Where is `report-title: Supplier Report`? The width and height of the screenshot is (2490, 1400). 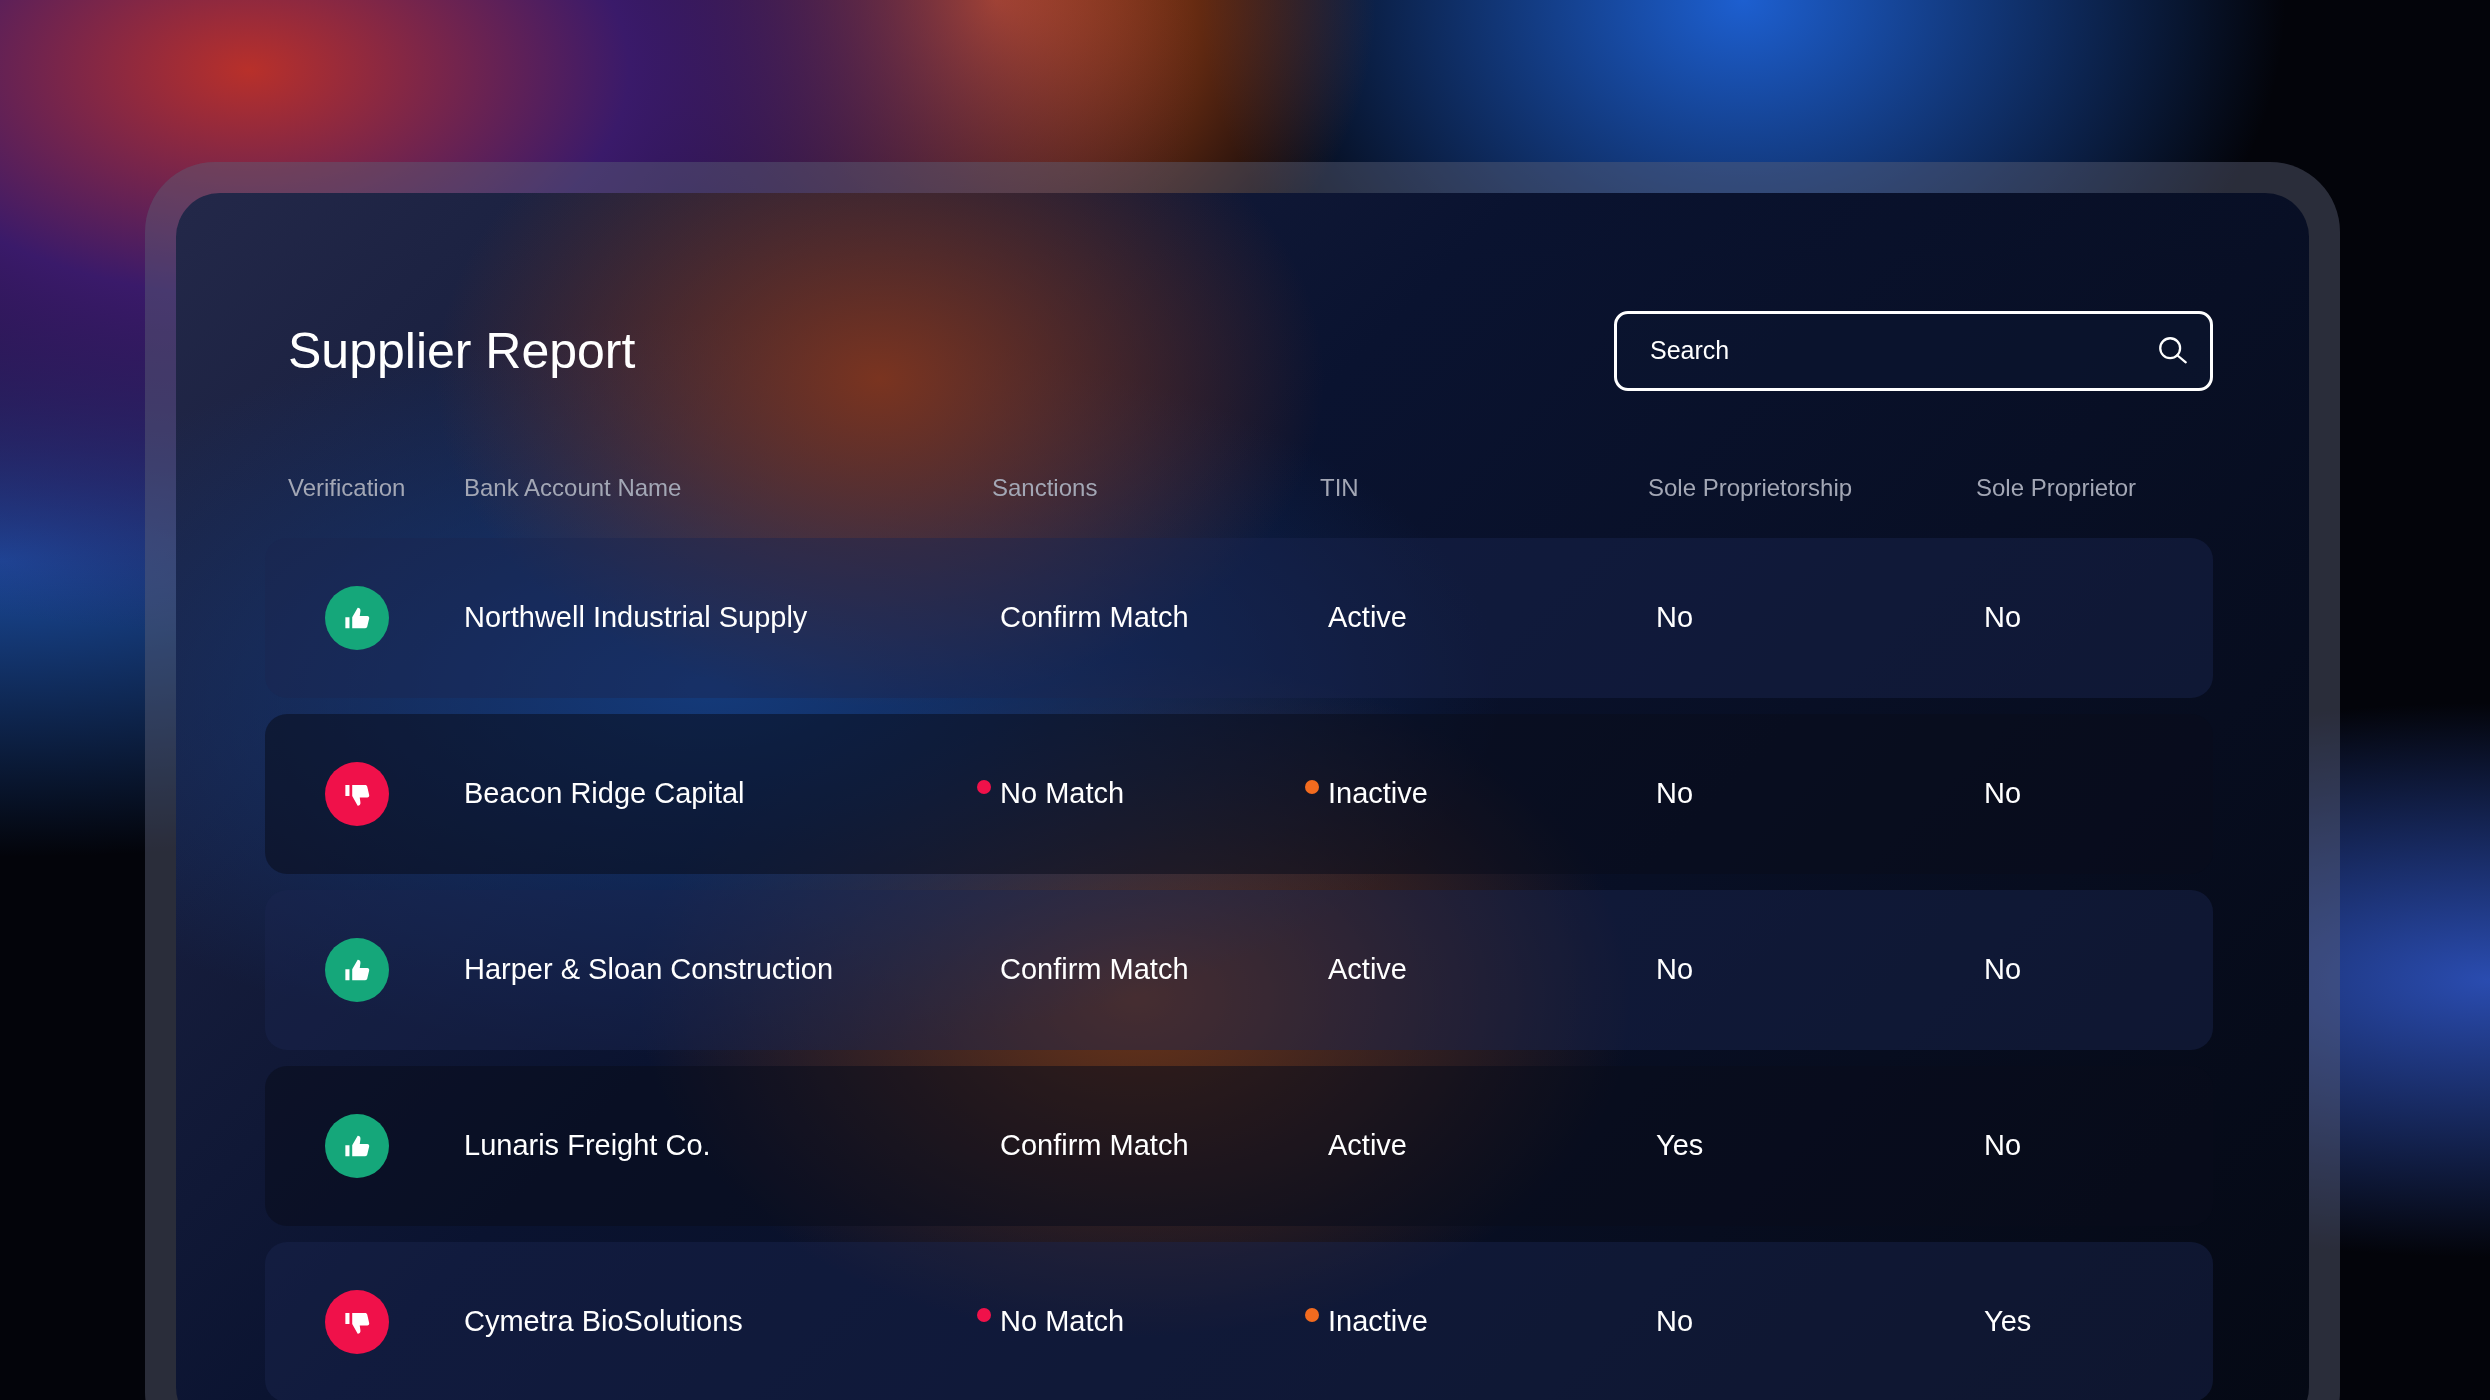
report-title: Supplier Report is located at coordinates (462, 351).